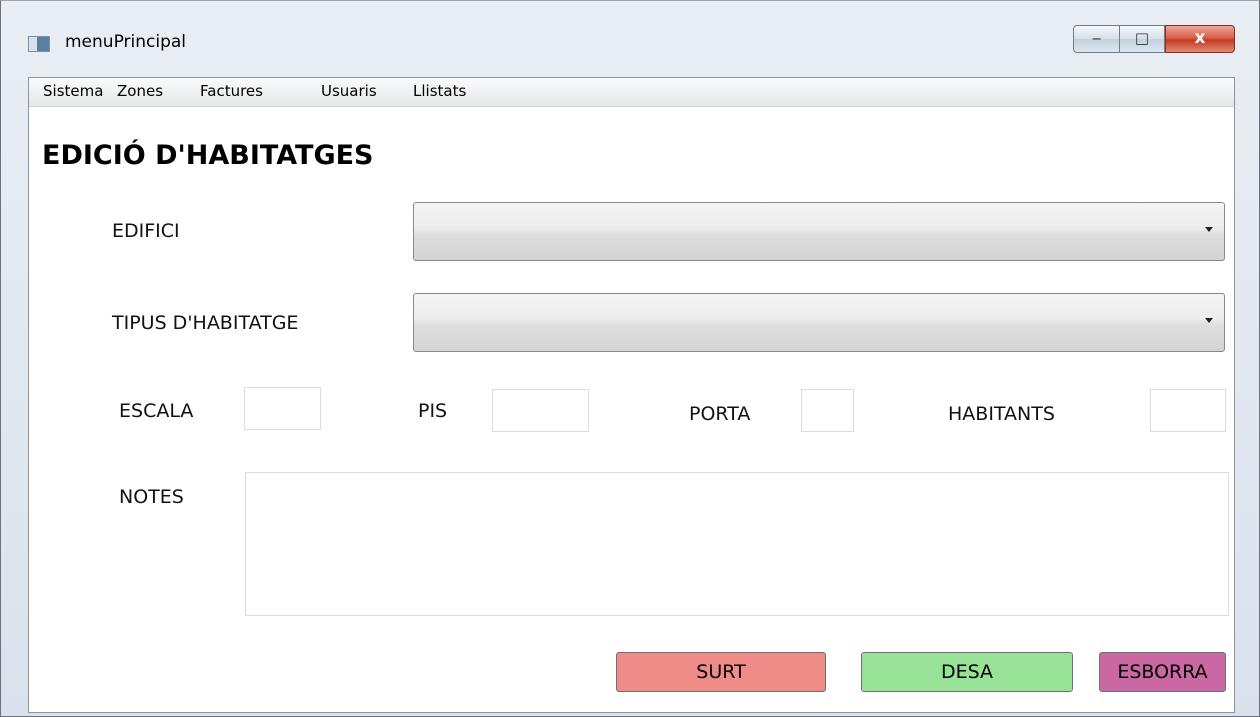 The width and height of the screenshot is (1260, 717). What do you see at coordinates (967, 672) in the screenshot?
I see `desa-button: DESA` at bounding box center [967, 672].